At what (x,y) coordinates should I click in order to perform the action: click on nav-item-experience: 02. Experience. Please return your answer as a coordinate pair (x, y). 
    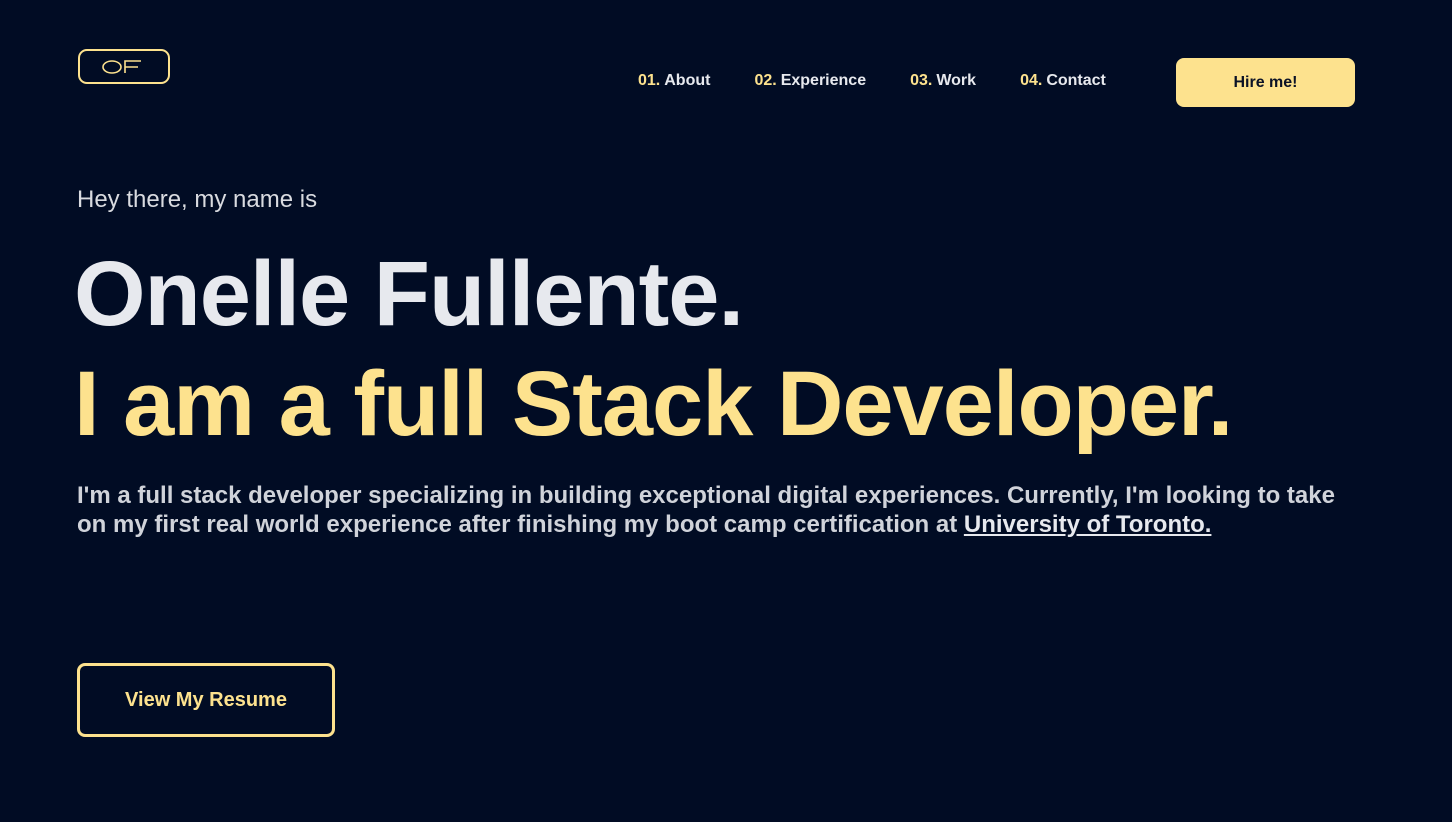
    Looking at the image, I should click on (810, 81).